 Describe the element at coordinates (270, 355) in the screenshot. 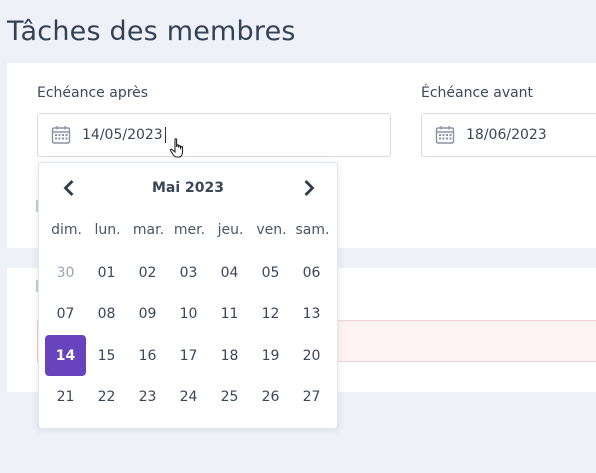

I see `datepicker-day: 19` at that location.